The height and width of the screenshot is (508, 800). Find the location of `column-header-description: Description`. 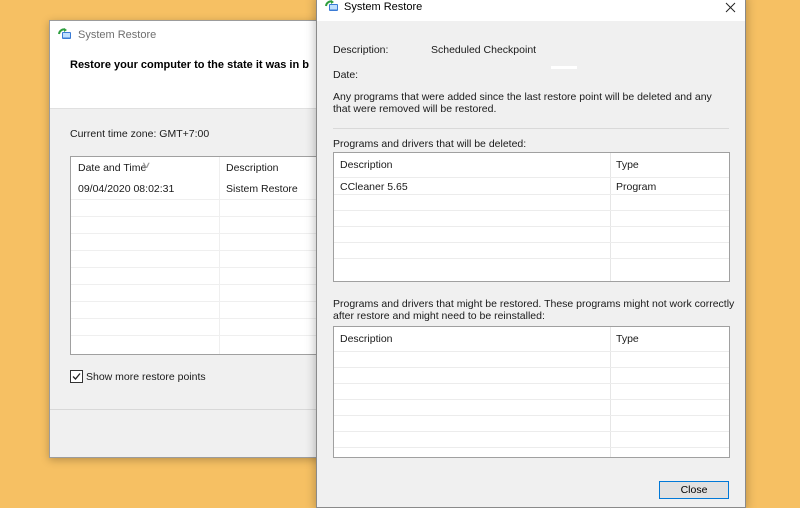

column-header-description: Description is located at coordinates (275, 168).